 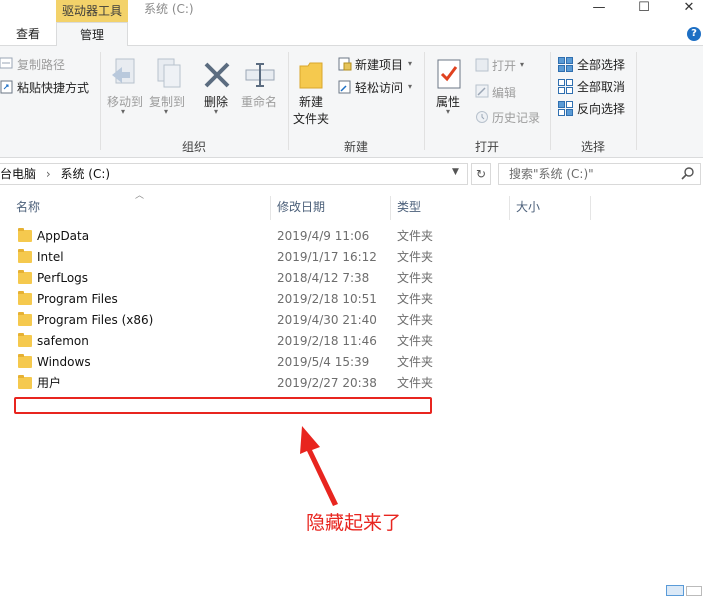 What do you see at coordinates (63, 236) in the screenshot?
I see `file-name: AppData` at bounding box center [63, 236].